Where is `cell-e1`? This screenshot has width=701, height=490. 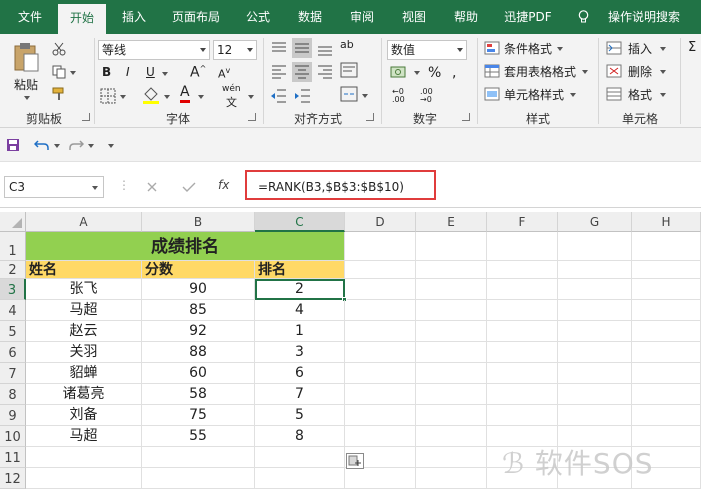
cell-e1 is located at coordinates (451, 246).